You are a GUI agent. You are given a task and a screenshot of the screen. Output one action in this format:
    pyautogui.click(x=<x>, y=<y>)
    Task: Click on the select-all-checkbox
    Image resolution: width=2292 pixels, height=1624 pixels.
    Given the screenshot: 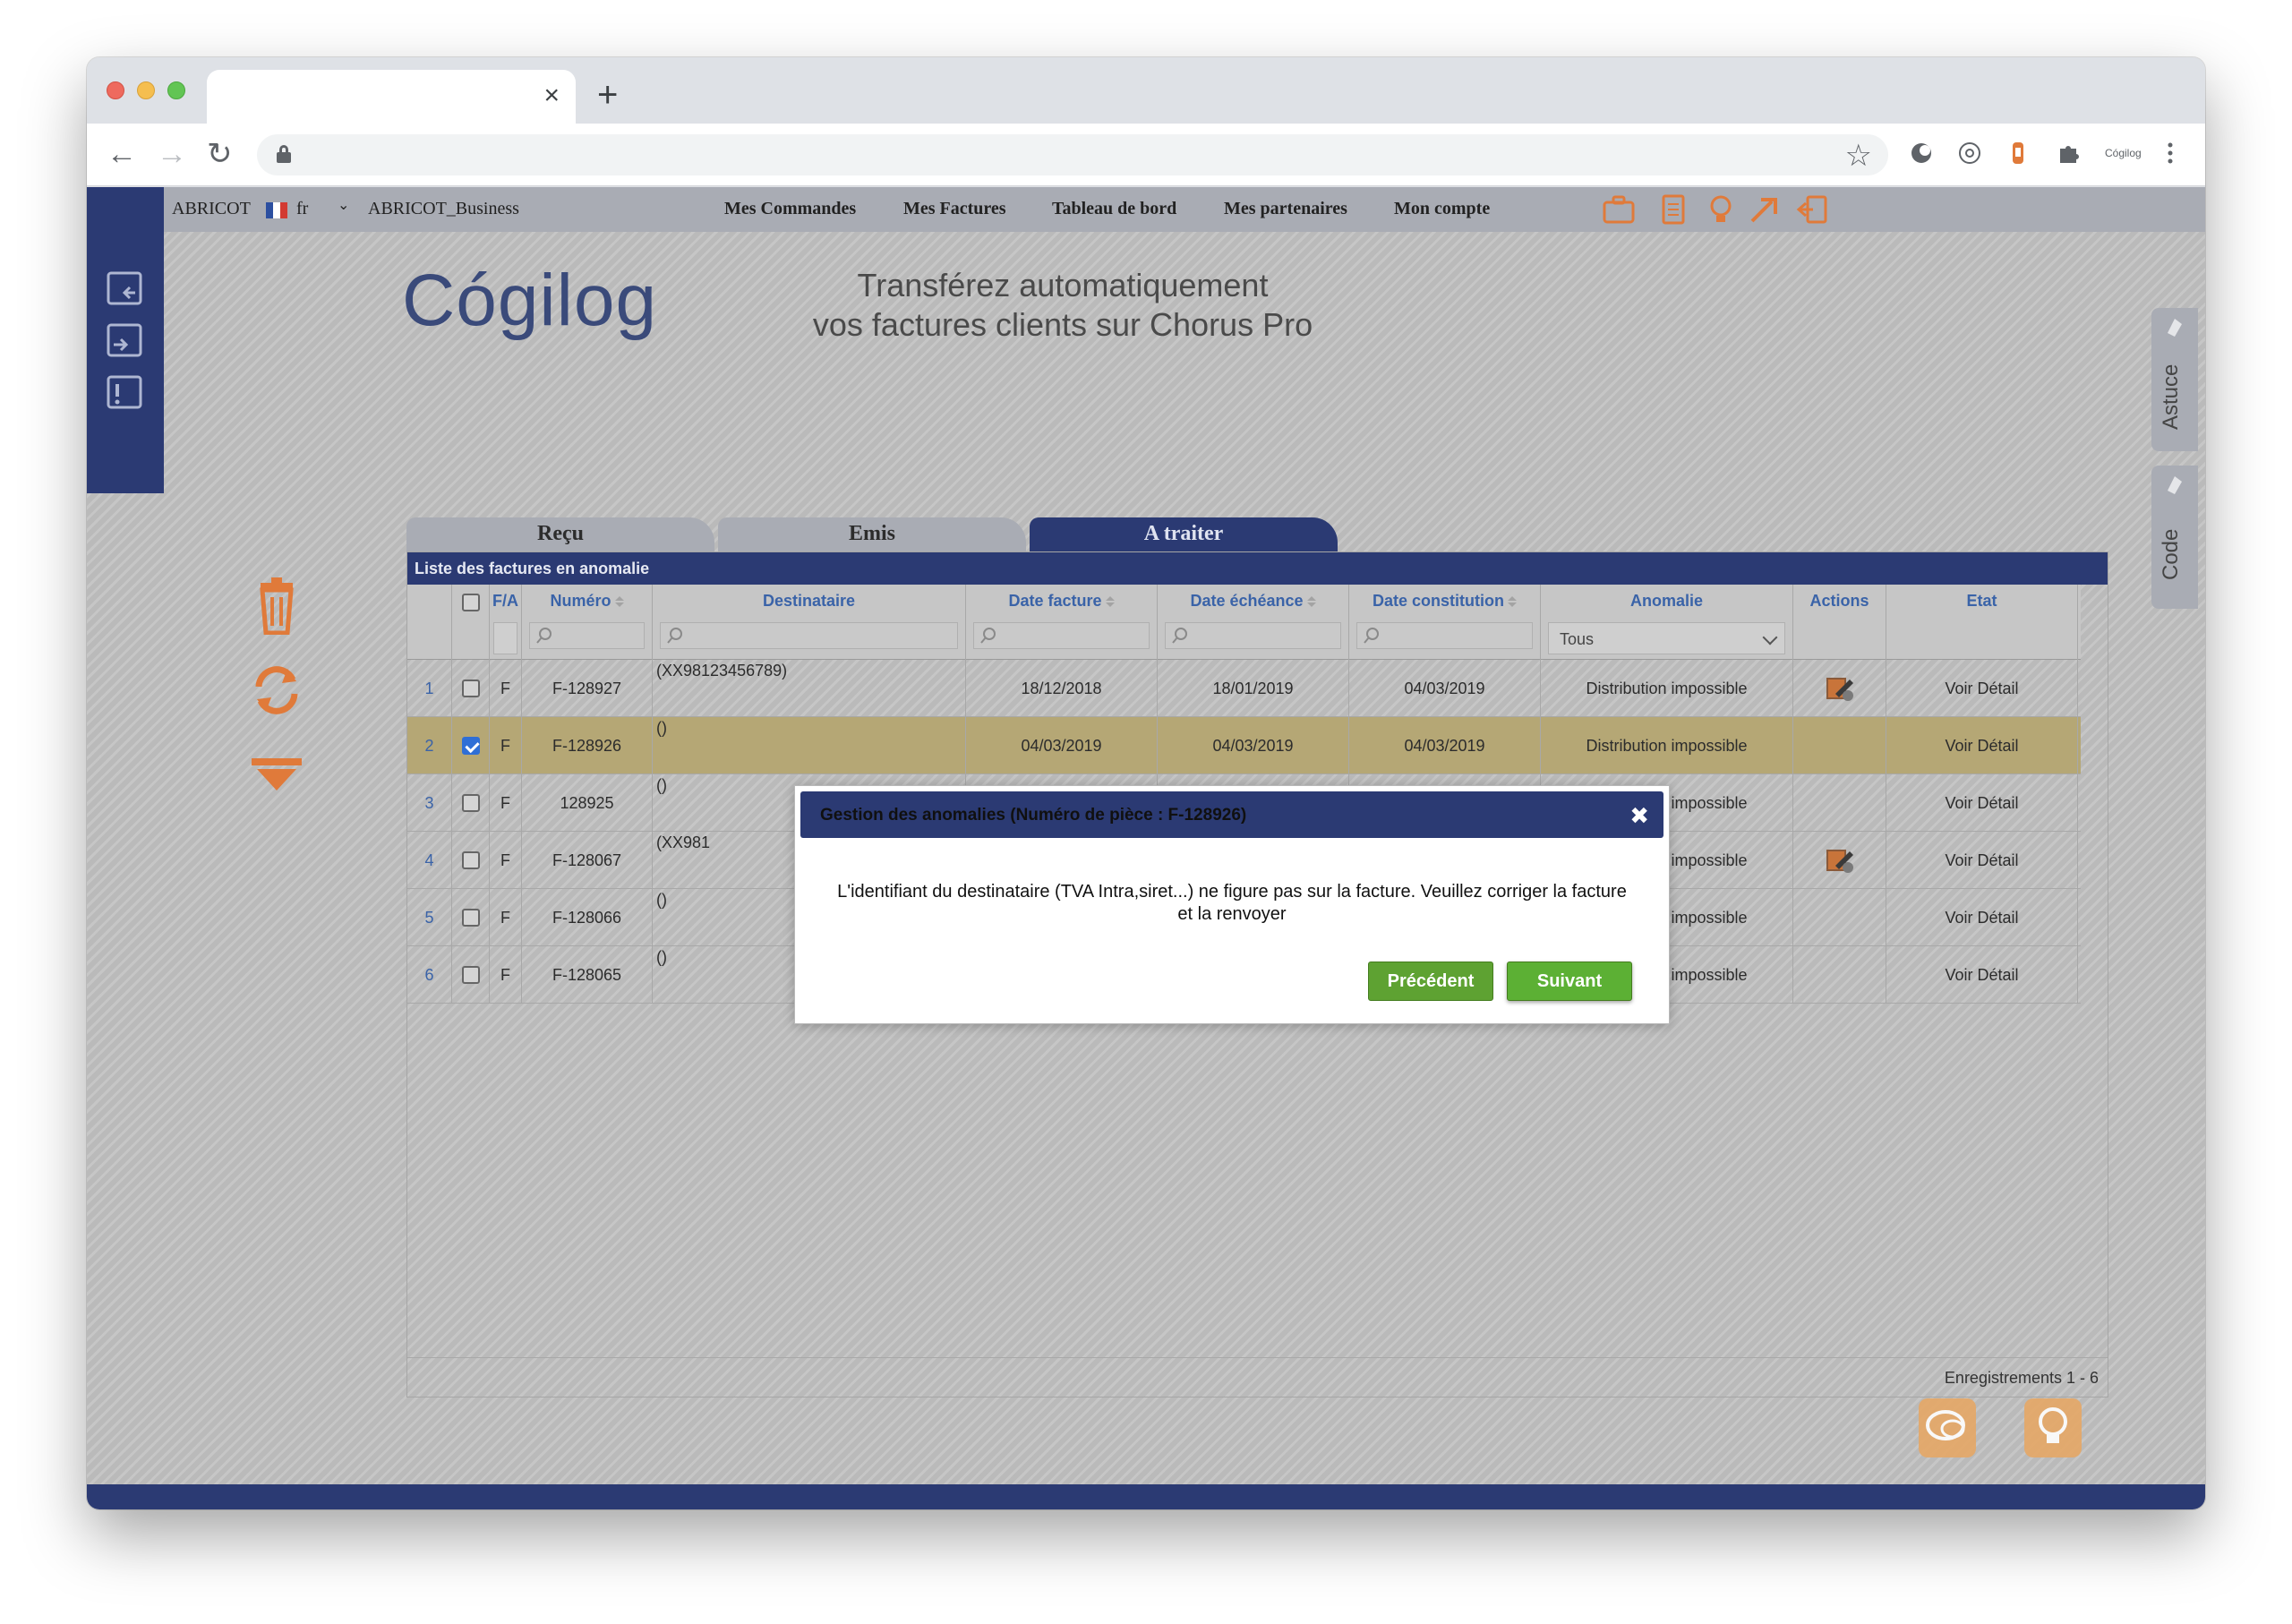 What is the action you would take?
    pyautogui.click(x=471, y=602)
    